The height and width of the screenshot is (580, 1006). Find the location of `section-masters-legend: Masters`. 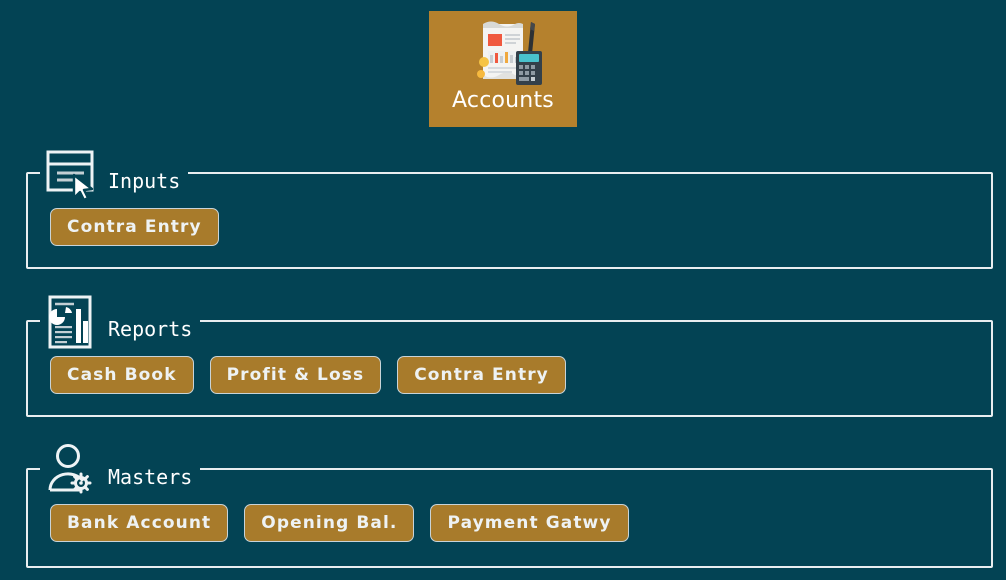

section-masters-legend: Masters is located at coordinates (120, 470).